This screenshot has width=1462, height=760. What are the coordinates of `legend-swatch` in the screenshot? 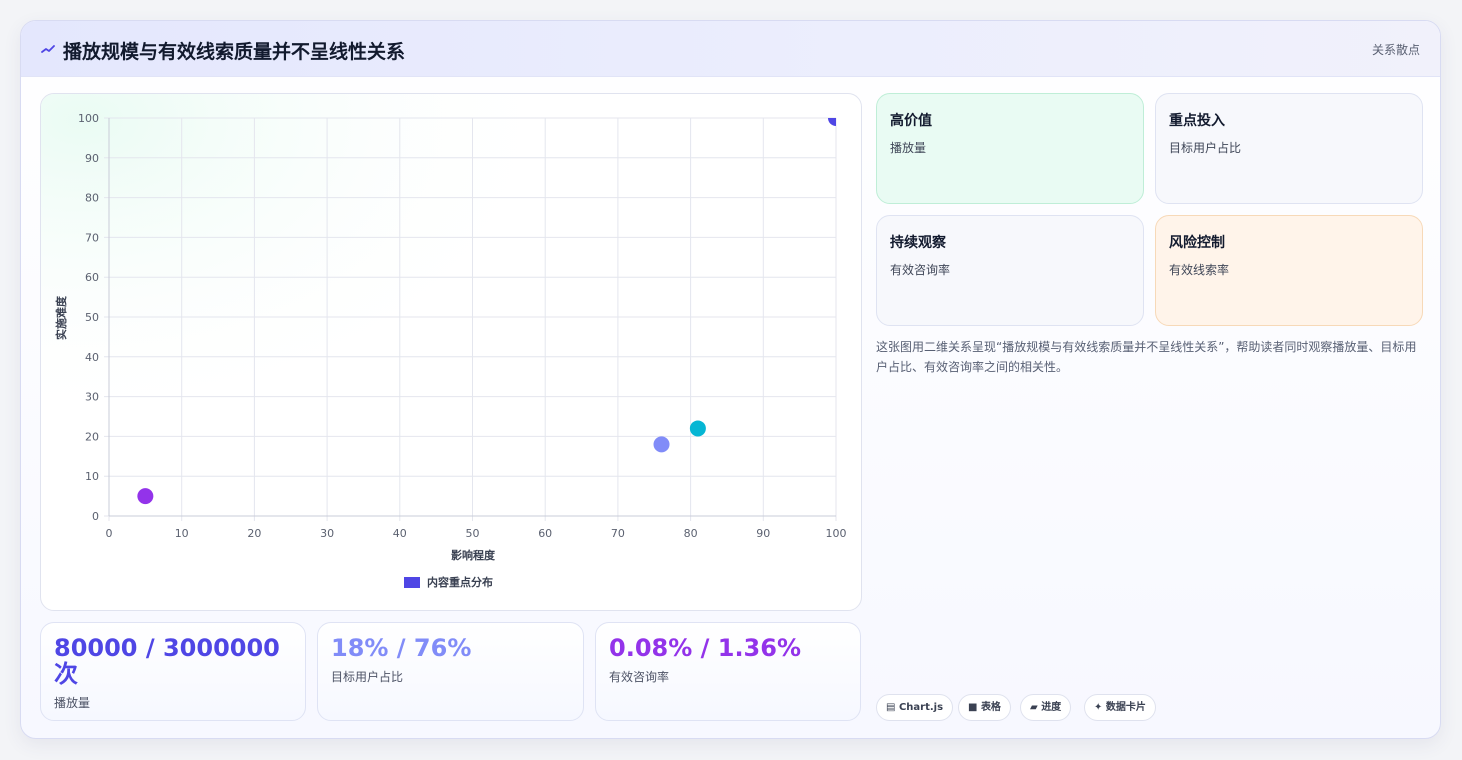 It's located at (412, 582).